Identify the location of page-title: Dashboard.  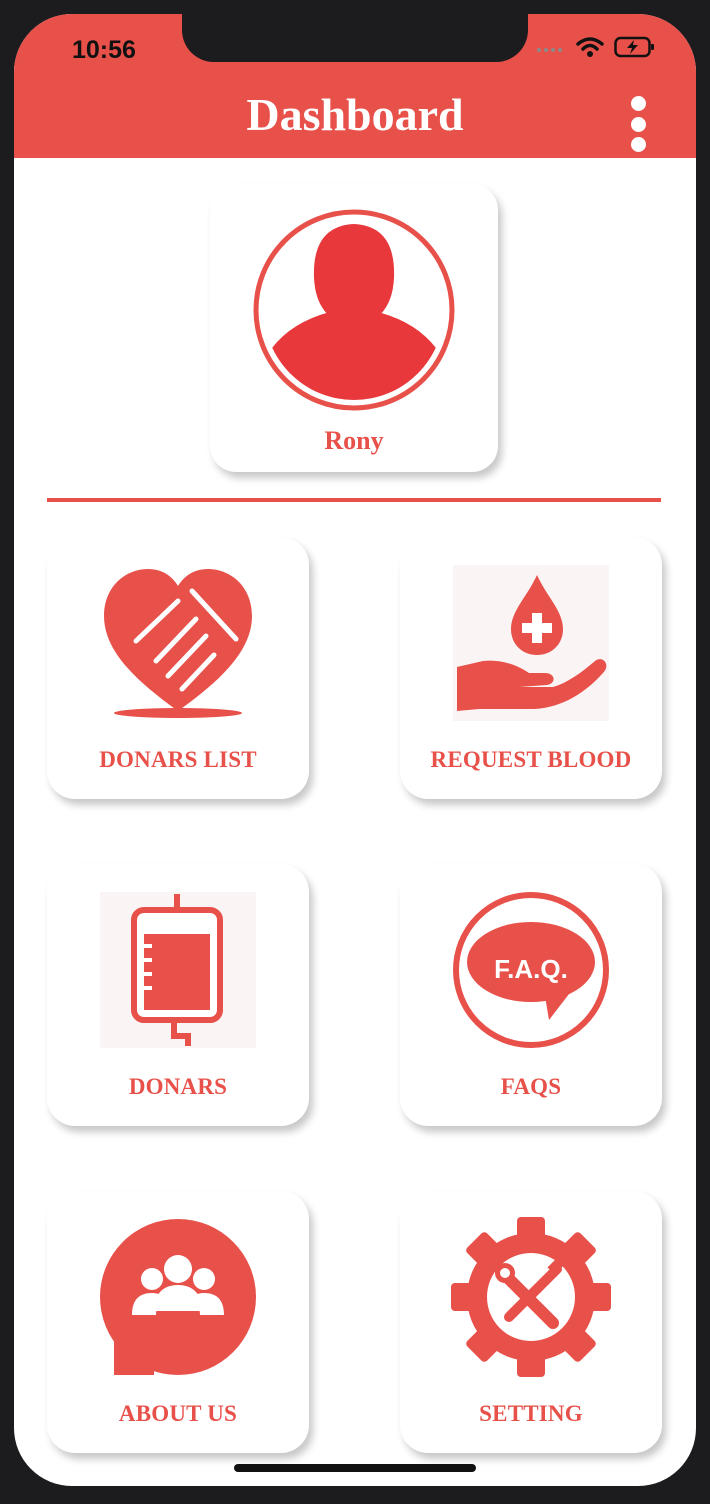
(355, 114).